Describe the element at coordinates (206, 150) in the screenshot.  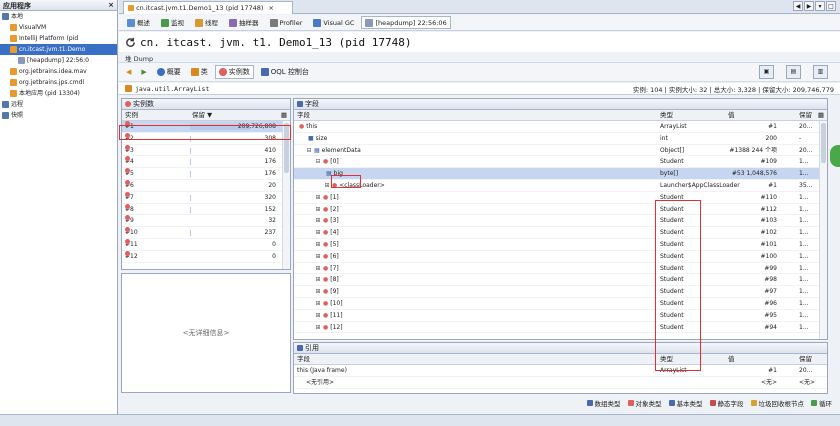
I see `instance-row: #3 410` at that location.